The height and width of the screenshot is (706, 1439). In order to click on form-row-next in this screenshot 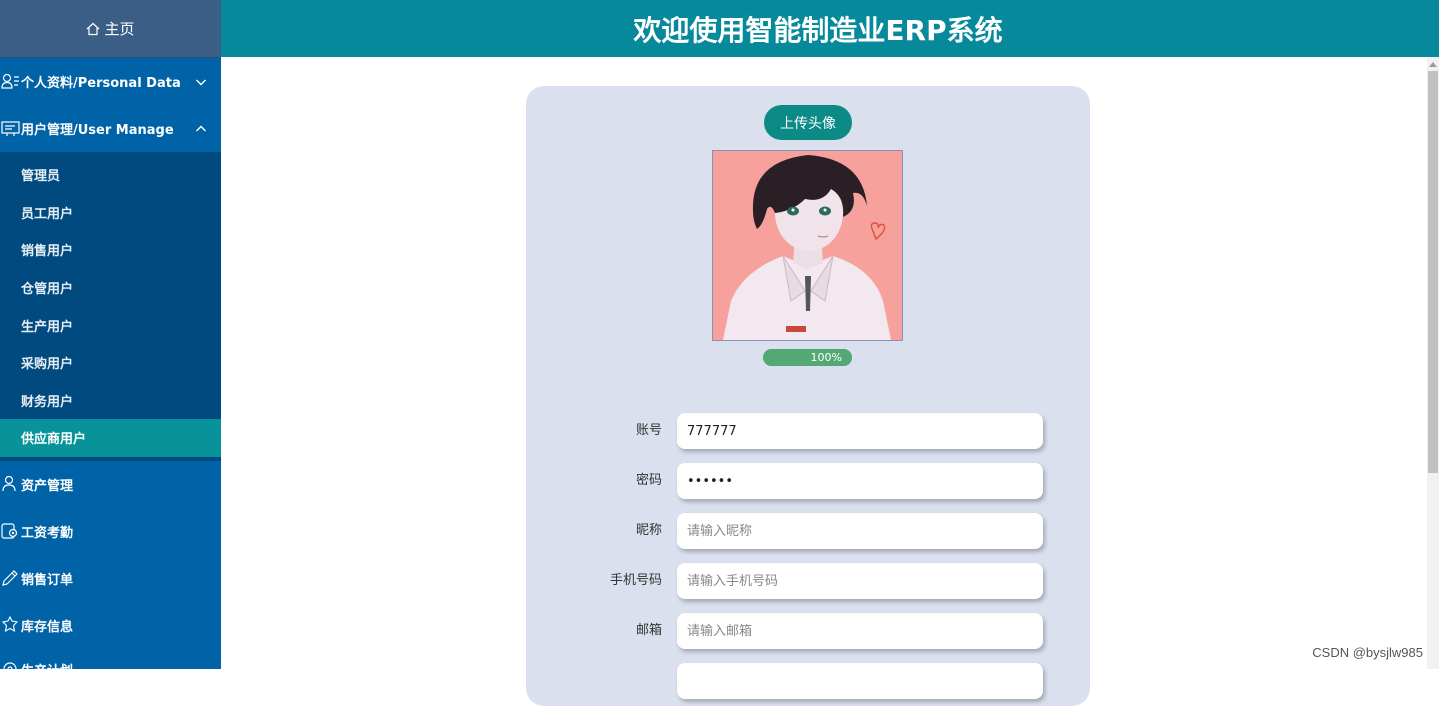, I will do `click(808, 681)`.